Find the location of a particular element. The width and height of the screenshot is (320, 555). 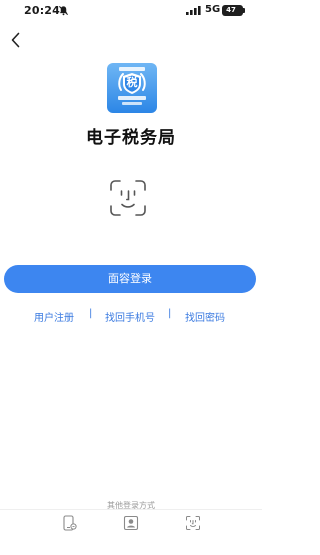

signal-icon is located at coordinates (193, 10).